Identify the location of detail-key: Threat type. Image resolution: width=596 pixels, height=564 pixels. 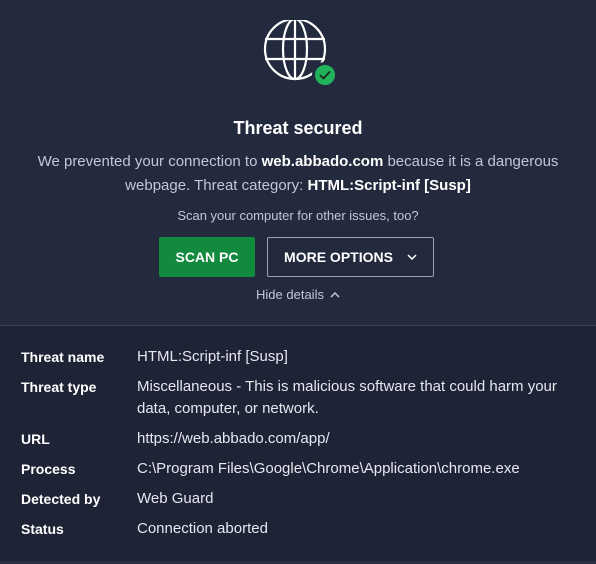
(59, 387).